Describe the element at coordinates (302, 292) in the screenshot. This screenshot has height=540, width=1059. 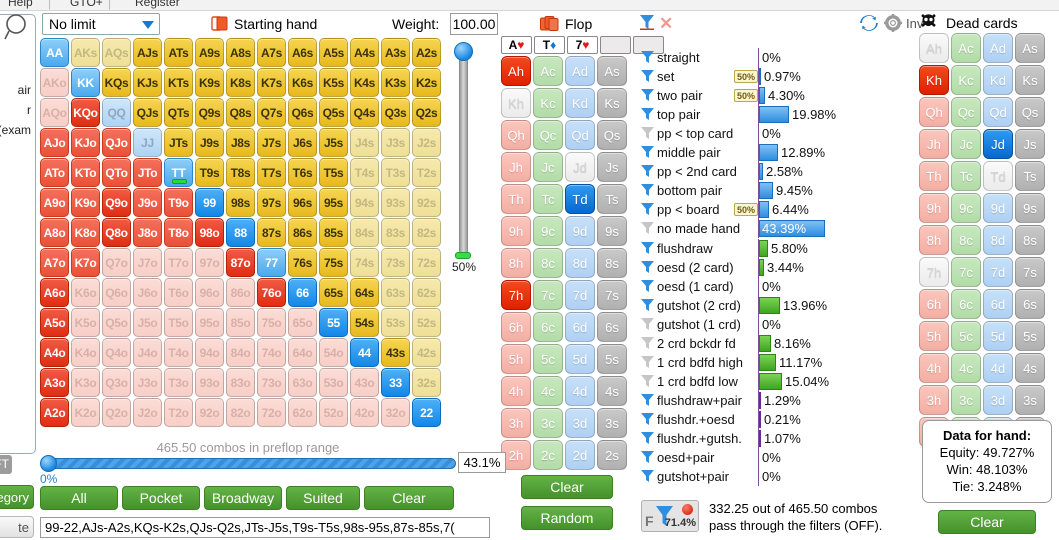
I see `hand-cell: 66` at that location.